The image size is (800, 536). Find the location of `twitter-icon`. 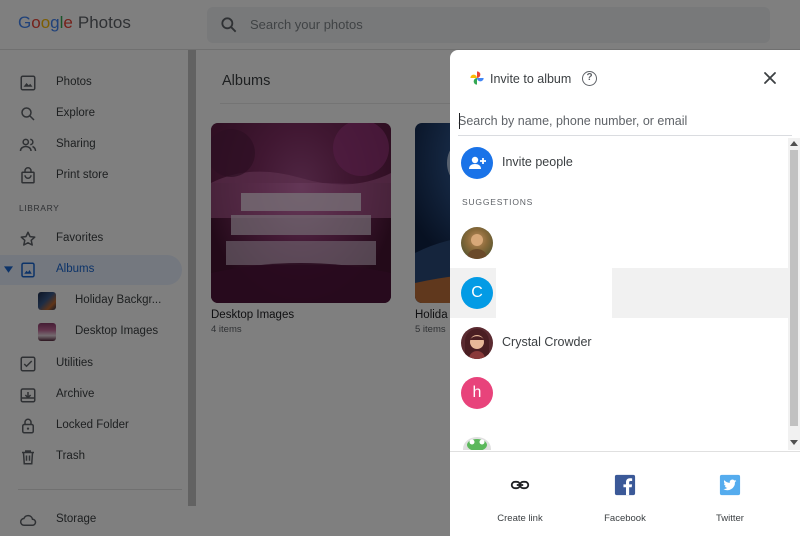

twitter-icon is located at coordinates (730, 485).